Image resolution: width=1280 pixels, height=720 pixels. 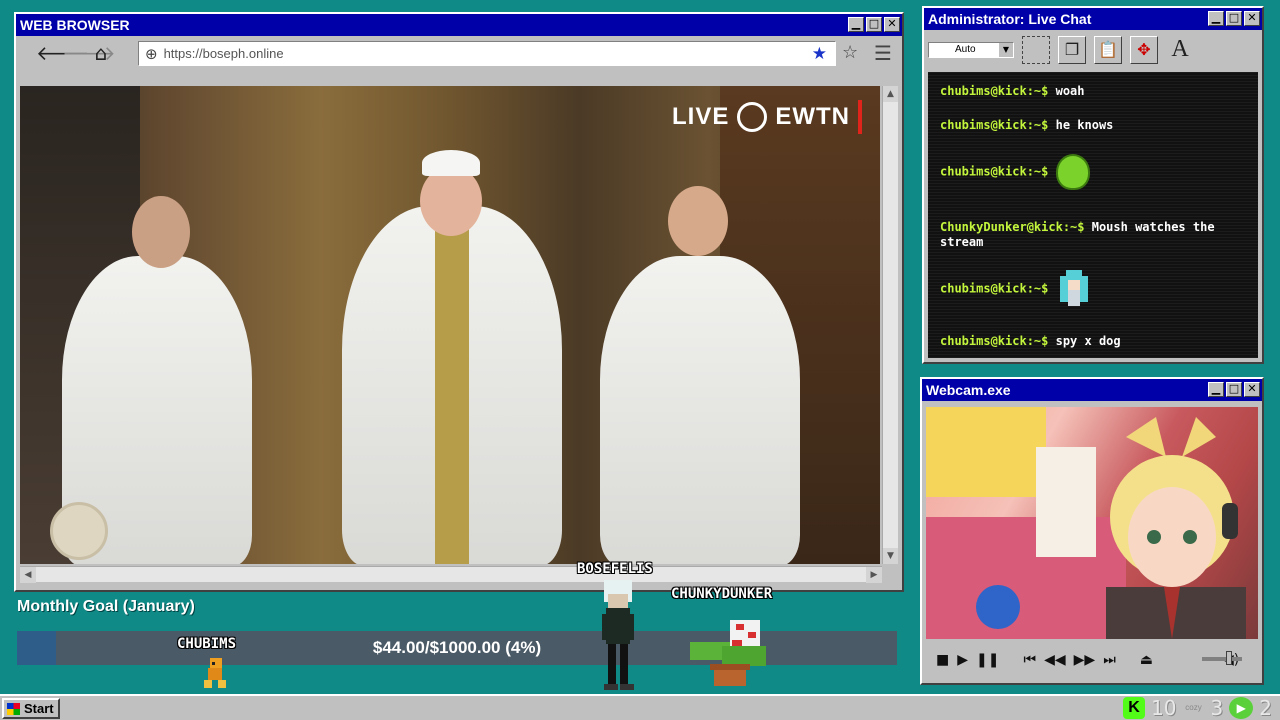 What do you see at coordinates (1074, 289) in the screenshot?
I see `anime-girl-emote-icon` at bounding box center [1074, 289].